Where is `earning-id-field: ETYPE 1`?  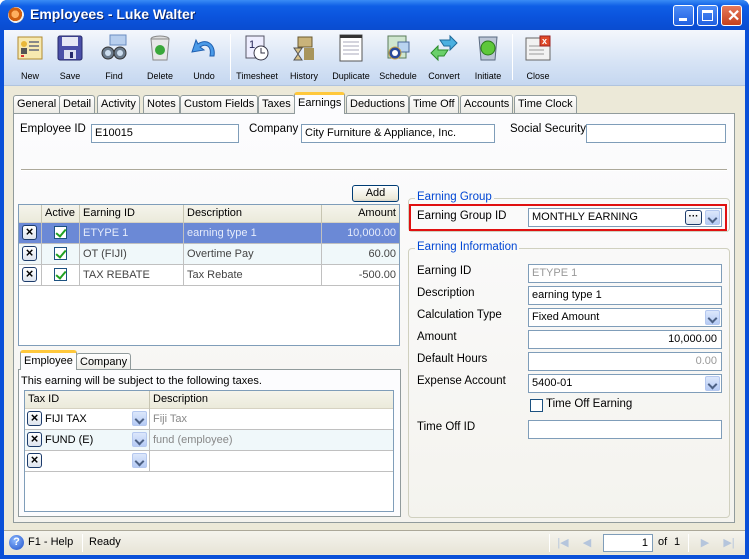
earning-id-field: ETYPE 1 is located at coordinates (625, 273).